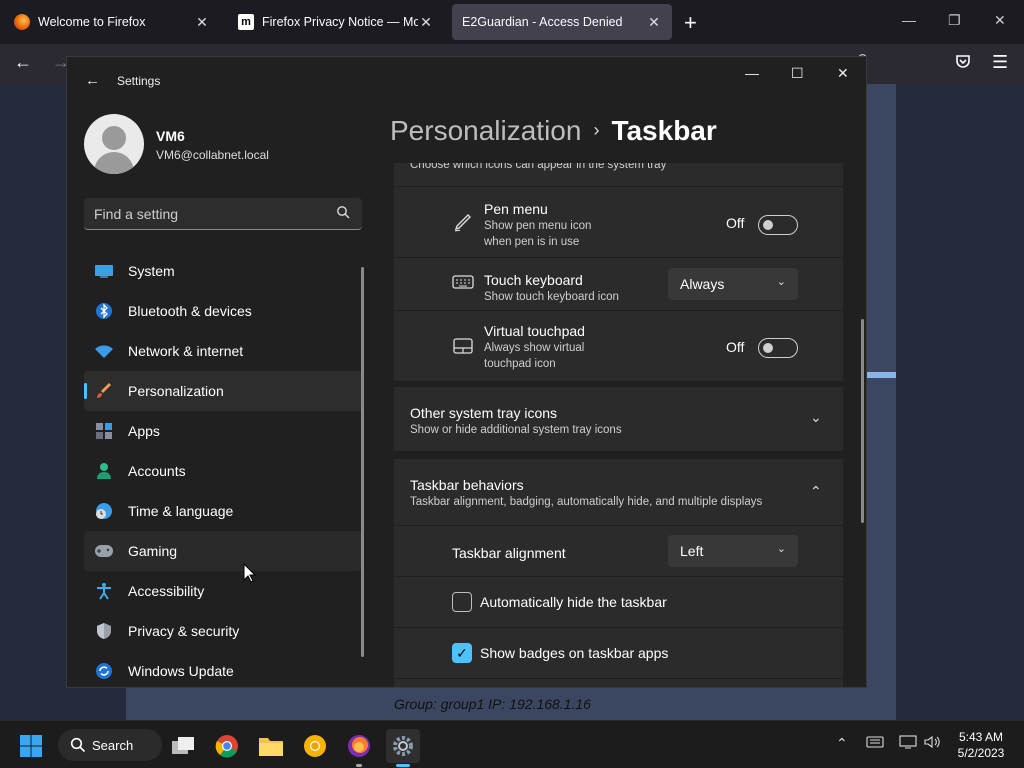 This screenshot has width=1024, height=768. What do you see at coordinates (114, 144) in the screenshot?
I see `avatar` at bounding box center [114, 144].